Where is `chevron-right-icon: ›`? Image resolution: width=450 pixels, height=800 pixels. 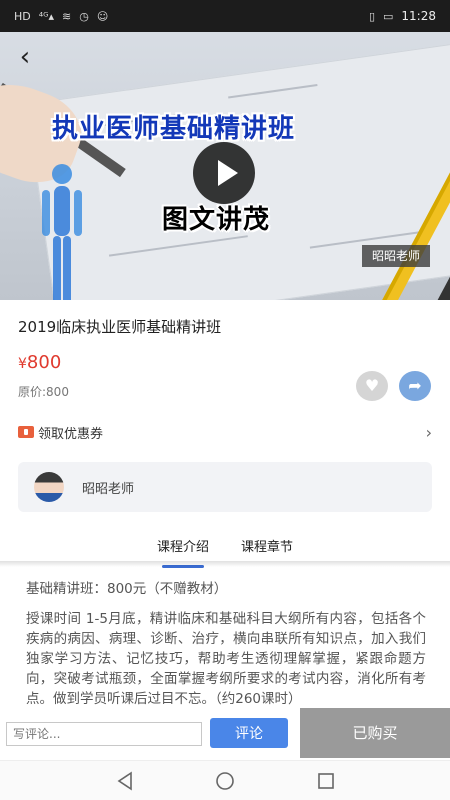
chevron-right-icon: › is located at coordinates (428, 432).